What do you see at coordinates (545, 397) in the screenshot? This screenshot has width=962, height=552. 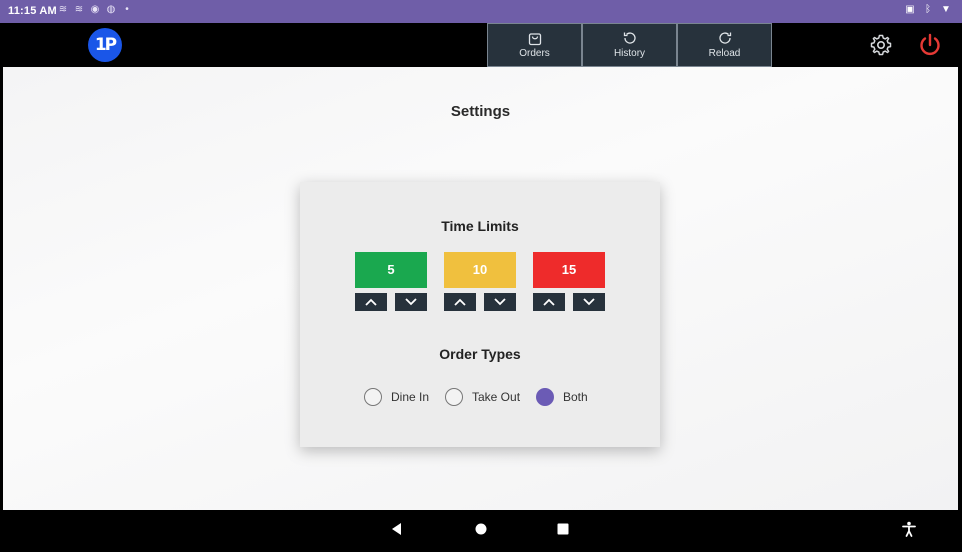 I see `radio-circle-checked` at bounding box center [545, 397].